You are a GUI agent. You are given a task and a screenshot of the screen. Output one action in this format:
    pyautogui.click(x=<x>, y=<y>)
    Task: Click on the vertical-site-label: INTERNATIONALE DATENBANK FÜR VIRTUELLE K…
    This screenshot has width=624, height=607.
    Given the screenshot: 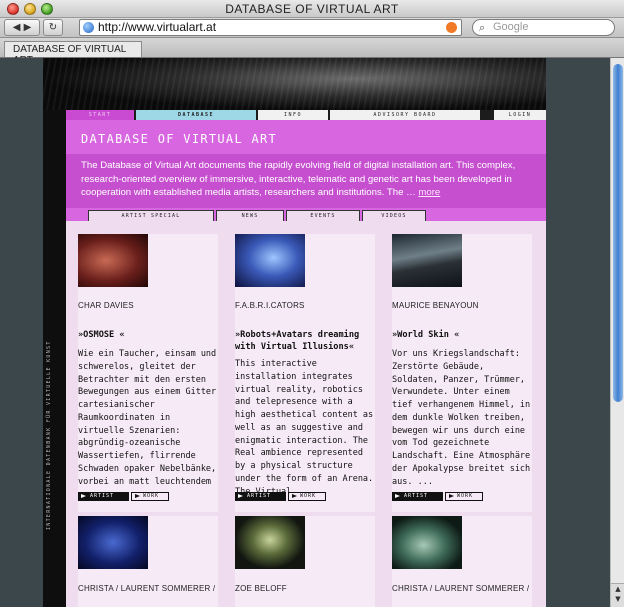 What is the action you would take?
    pyautogui.click(x=49, y=435)
    